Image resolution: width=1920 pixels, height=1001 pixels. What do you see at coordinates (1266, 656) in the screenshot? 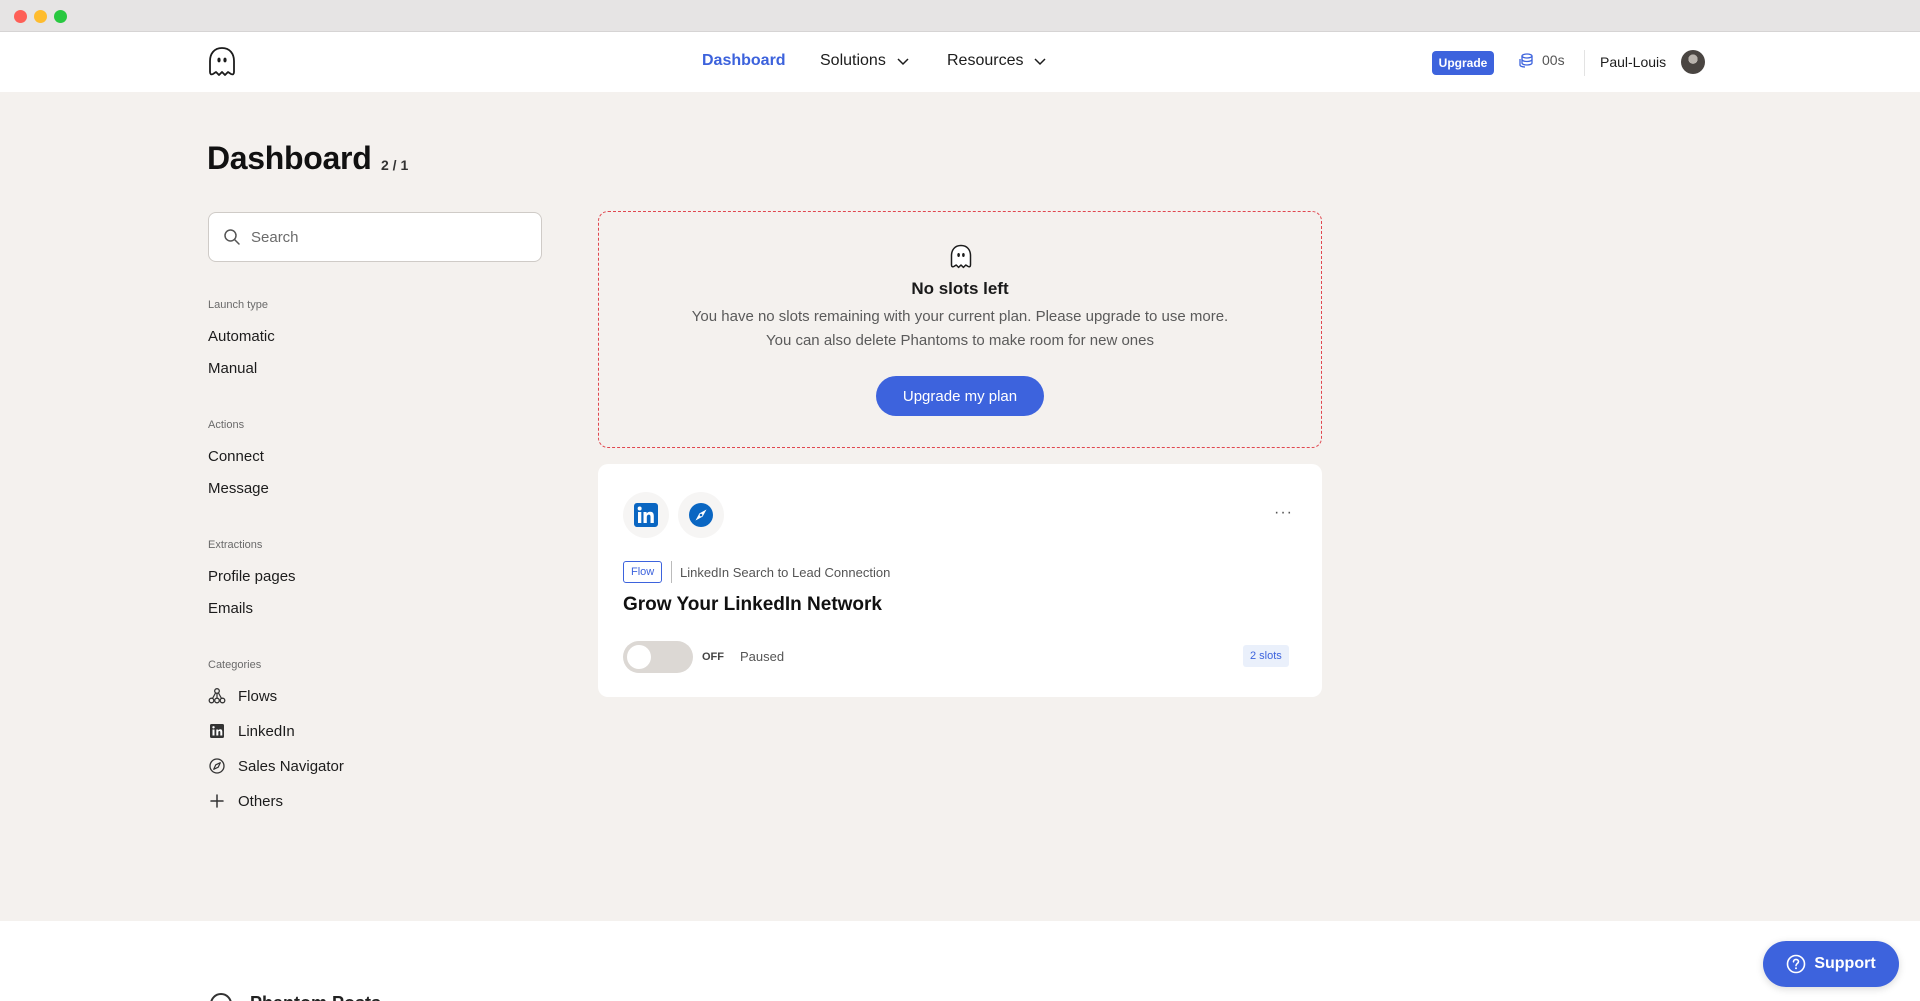
I see `slots-badge: 2 slots` at bounding box center [1266, 656].